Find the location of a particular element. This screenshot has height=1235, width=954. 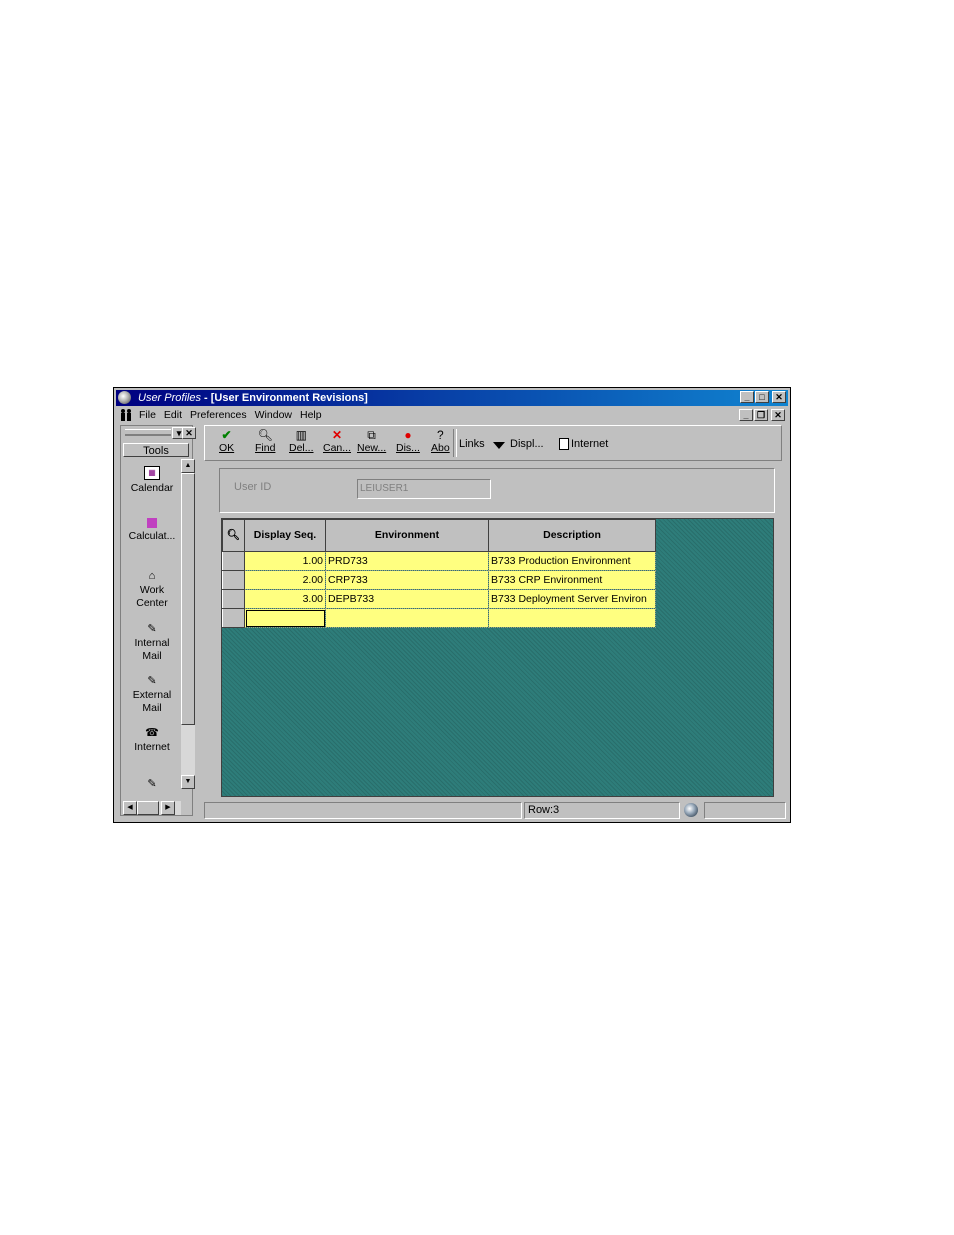

tool-internet-label: Internet is located at coordinates (152, 747).